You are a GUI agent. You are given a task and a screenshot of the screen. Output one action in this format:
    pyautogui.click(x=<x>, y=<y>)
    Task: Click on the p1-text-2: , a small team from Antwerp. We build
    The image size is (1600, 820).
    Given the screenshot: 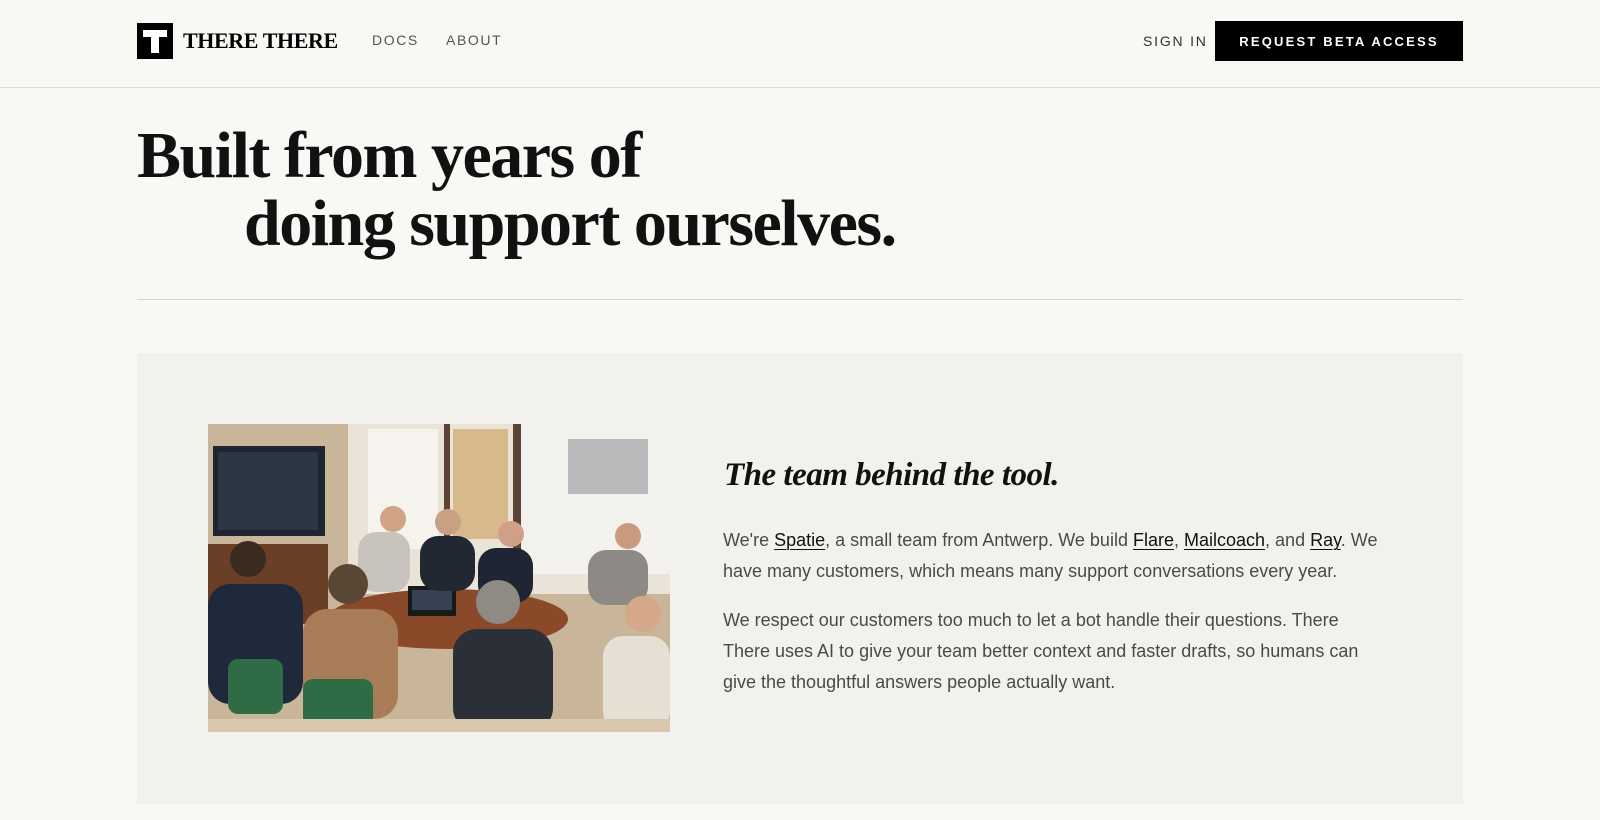 What is the action you would take?
    pyautogui.click(x=979, y=540)
    